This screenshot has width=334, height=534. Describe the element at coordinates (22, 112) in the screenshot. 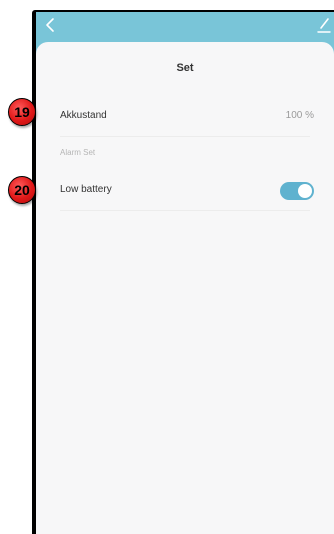

I see `annotation-badge-19: 19` at that location.